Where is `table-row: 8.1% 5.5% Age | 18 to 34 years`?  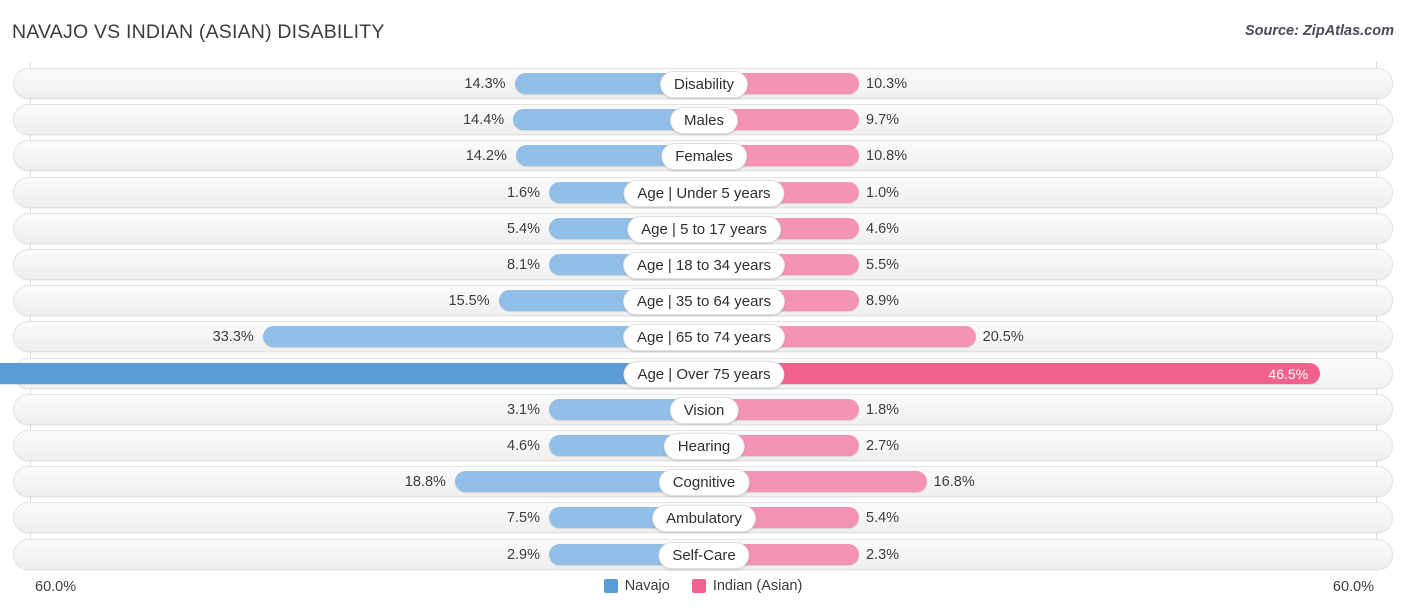
table-row: 8.1% 5.5% Age | 18 to 34 years is located at coordinates (703, 264).